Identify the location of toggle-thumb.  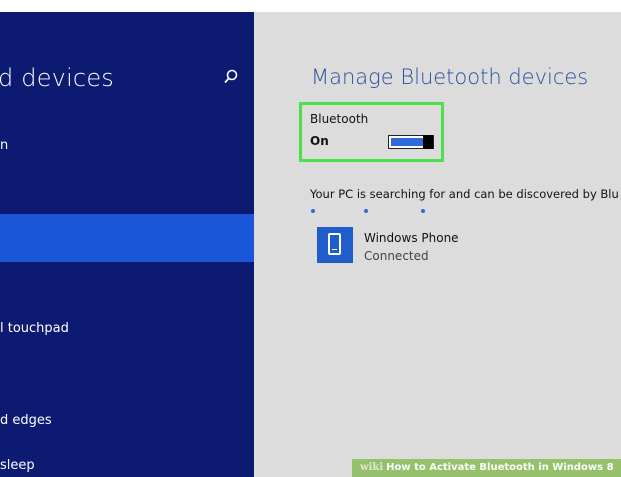
(428, 142).